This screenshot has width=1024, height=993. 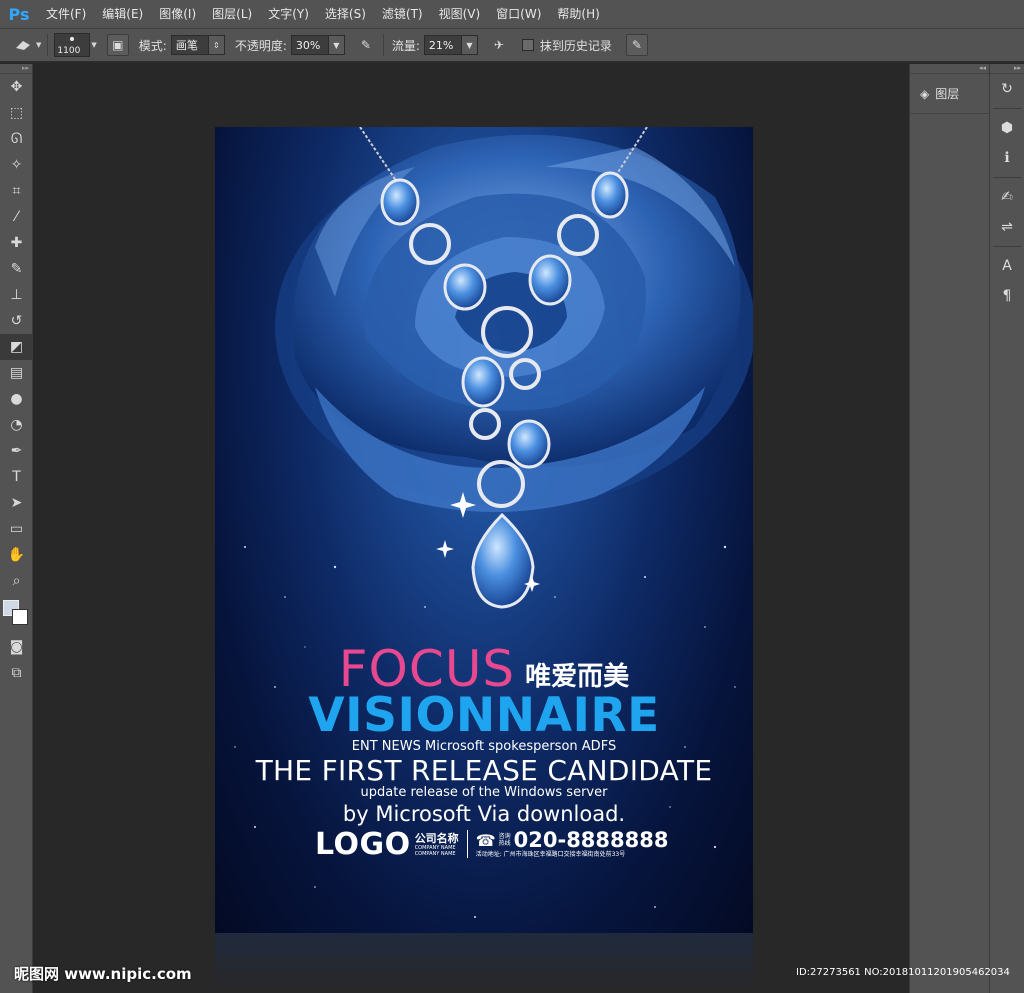 I want to click on update-release-text: update release of the Windows server, so click(x=484, y=792).